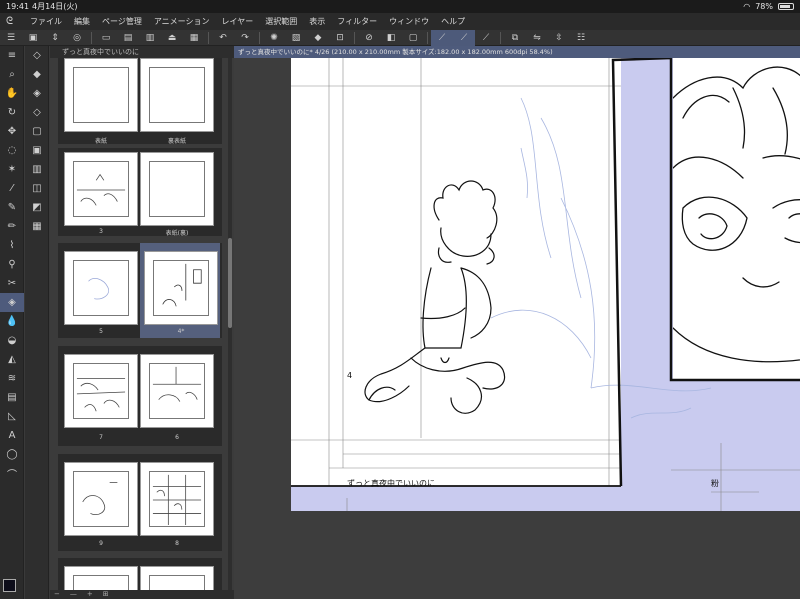  What do you see at coordinates (12, 473) in the screenshot?
I see `correct-line-icon: ⌒` at bounding box center [12, 473].